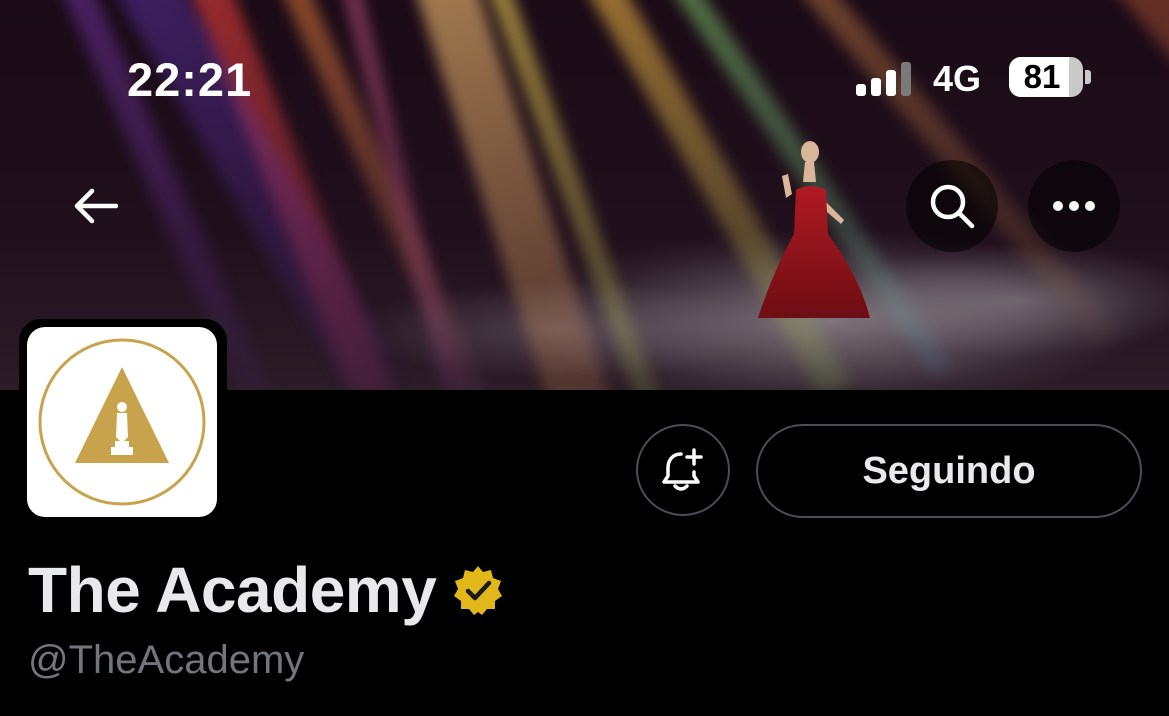  I want to click on battery-icon: 81, so click(1046, 77).